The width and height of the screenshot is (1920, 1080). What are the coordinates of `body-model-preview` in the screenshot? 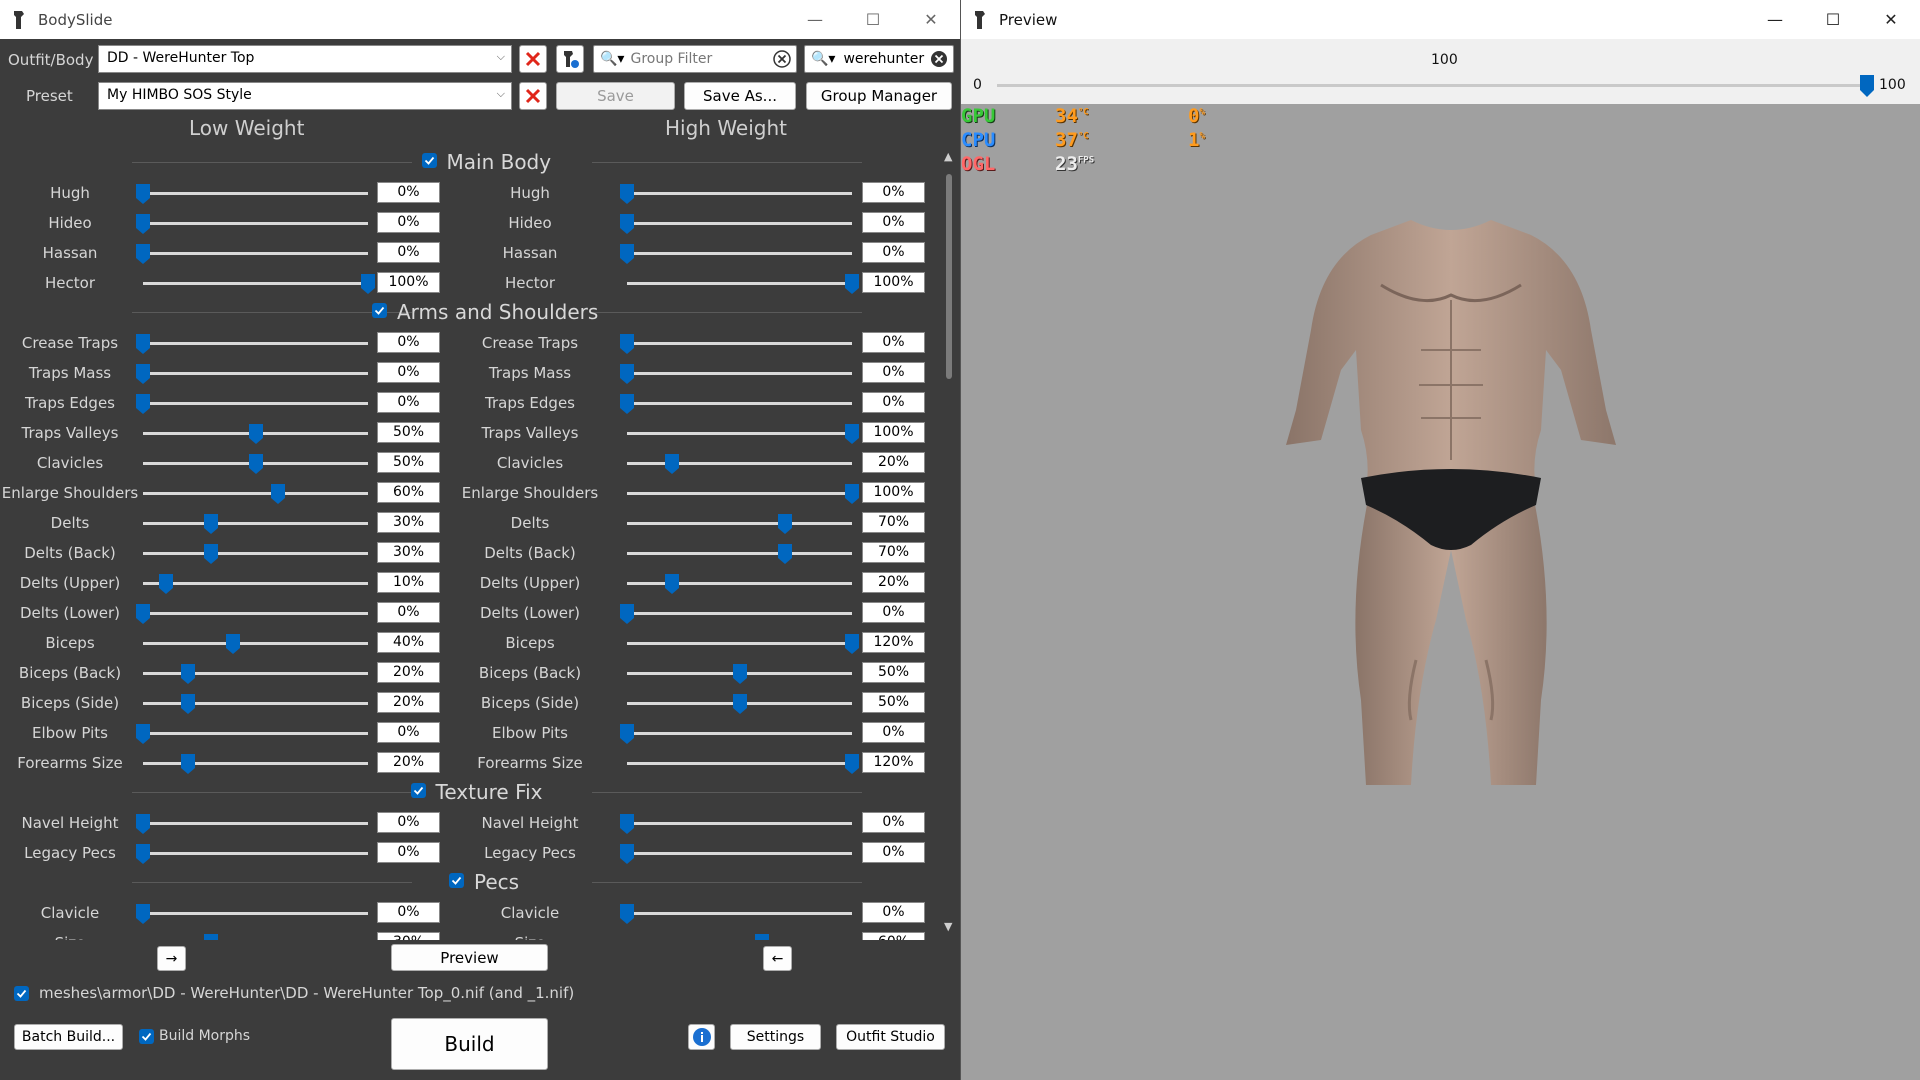 It's located at (1451, 500).